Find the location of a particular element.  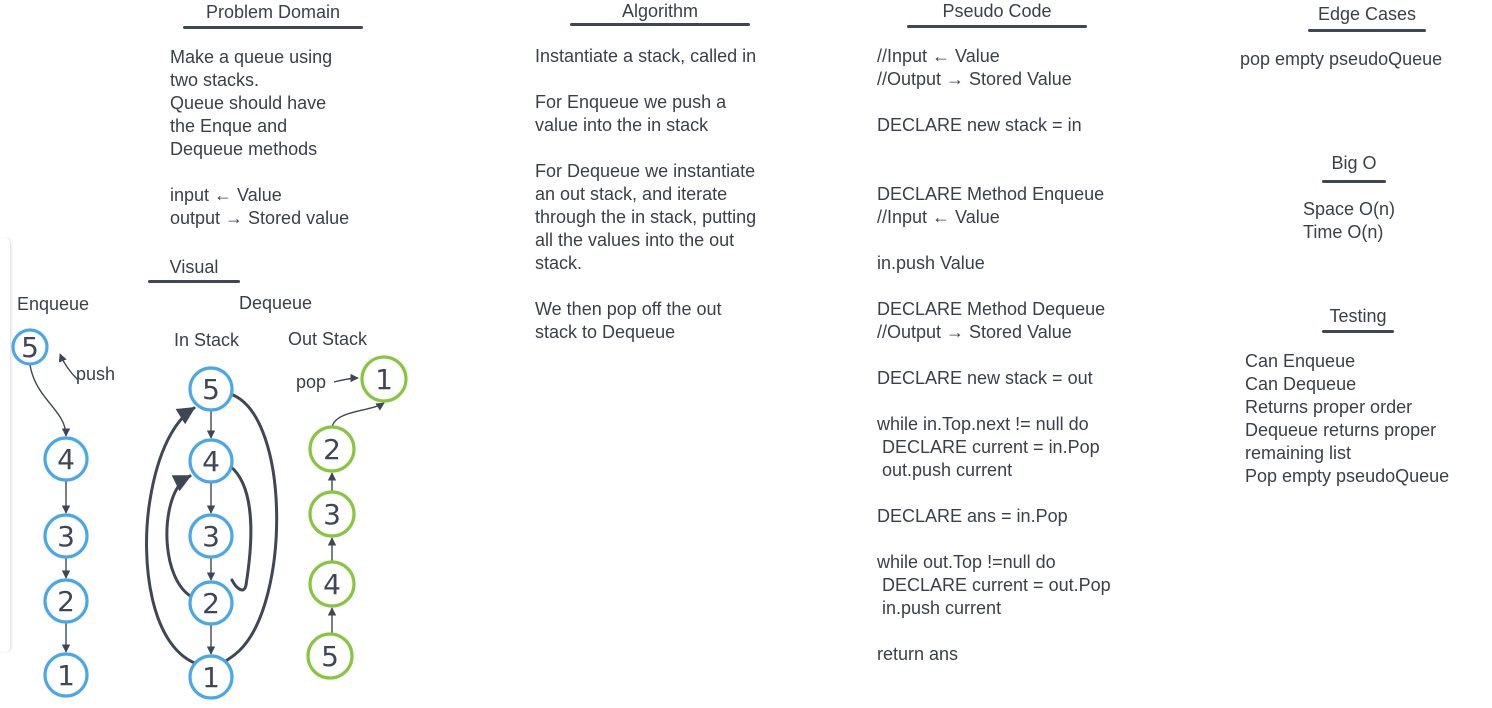

enqueue-node-label: 4 is located at coordinates (66, 459).